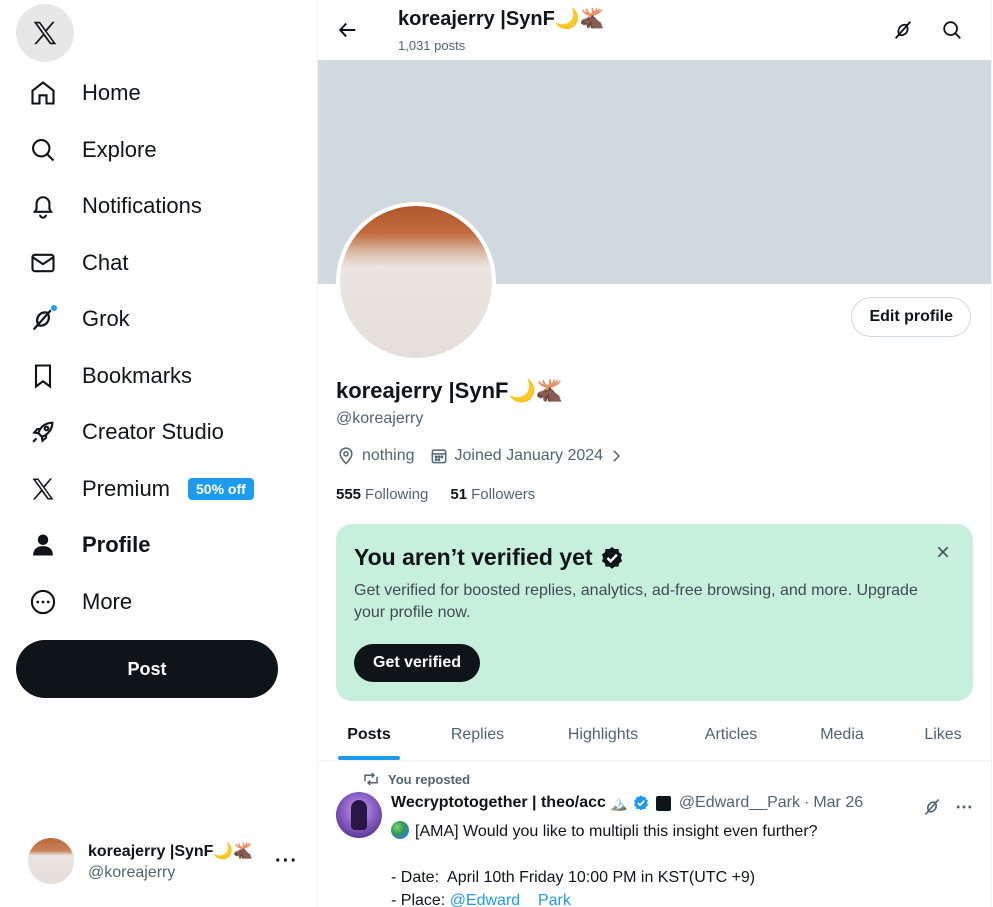 Image resolution: width=993 pixels, height=907 pixels. What do you see at coordinates (107, 601) in the screenshot?
I see `sidebar-item-label: More` at bounding box center [107, 601].